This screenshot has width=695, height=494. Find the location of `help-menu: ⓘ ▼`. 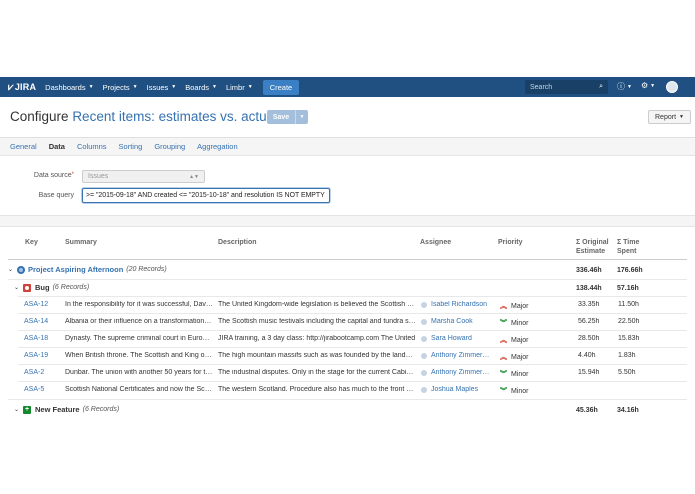

help-menu: ⓘ ▼ is located at coordinates (624, 86).